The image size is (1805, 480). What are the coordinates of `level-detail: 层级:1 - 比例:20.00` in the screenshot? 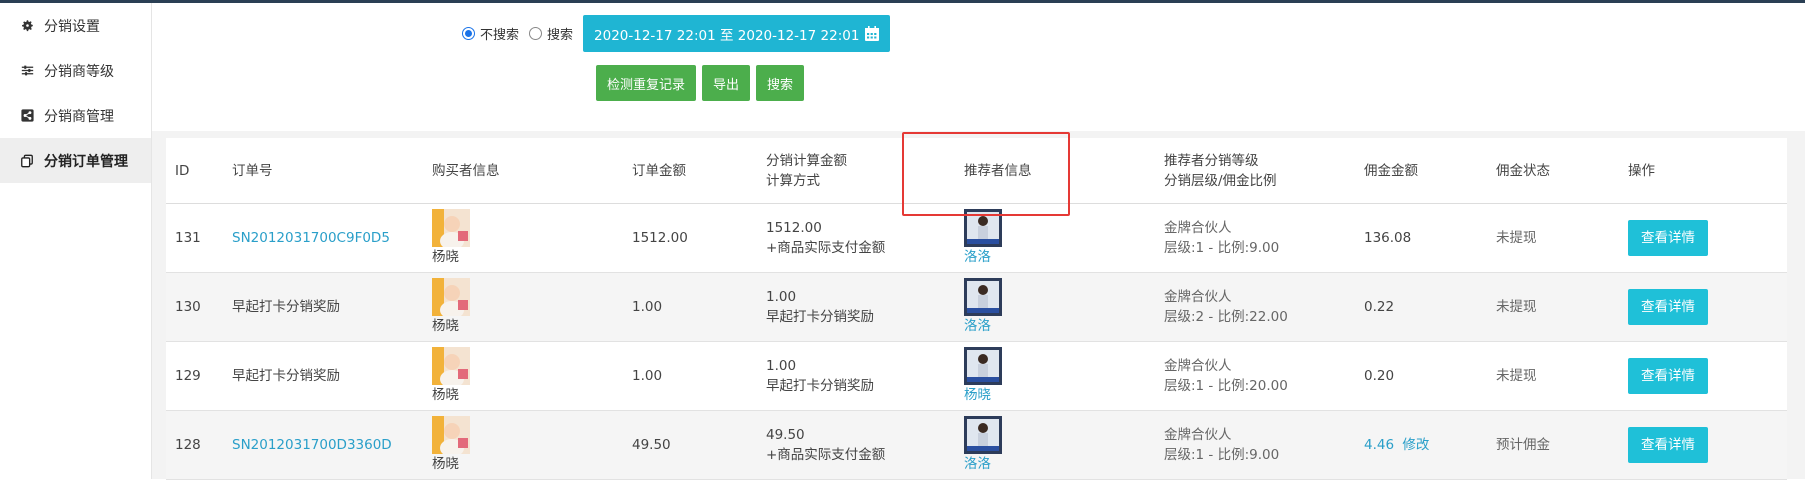 It's located at (1264, 386).